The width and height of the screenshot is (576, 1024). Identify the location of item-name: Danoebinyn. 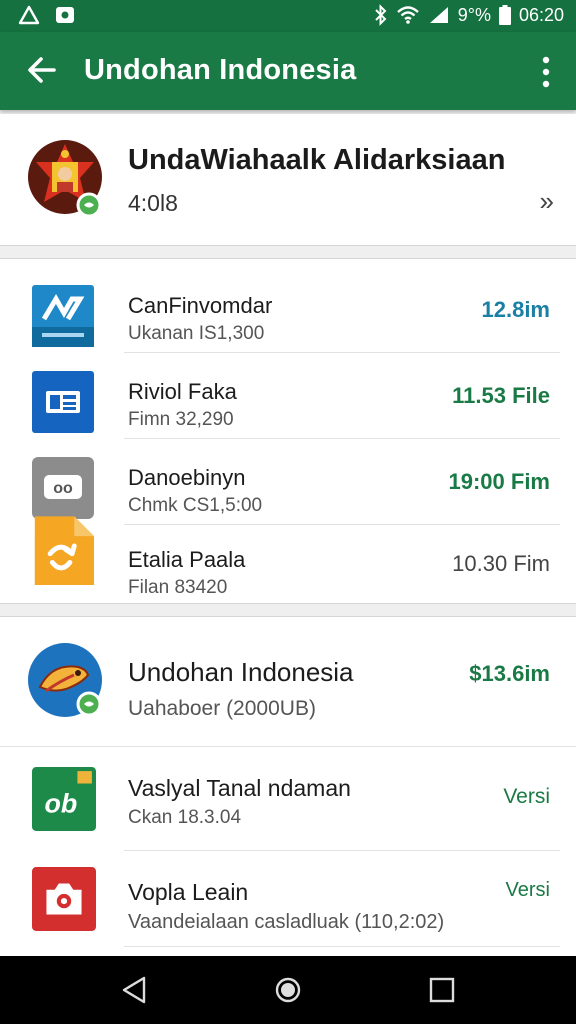
(187, 477).